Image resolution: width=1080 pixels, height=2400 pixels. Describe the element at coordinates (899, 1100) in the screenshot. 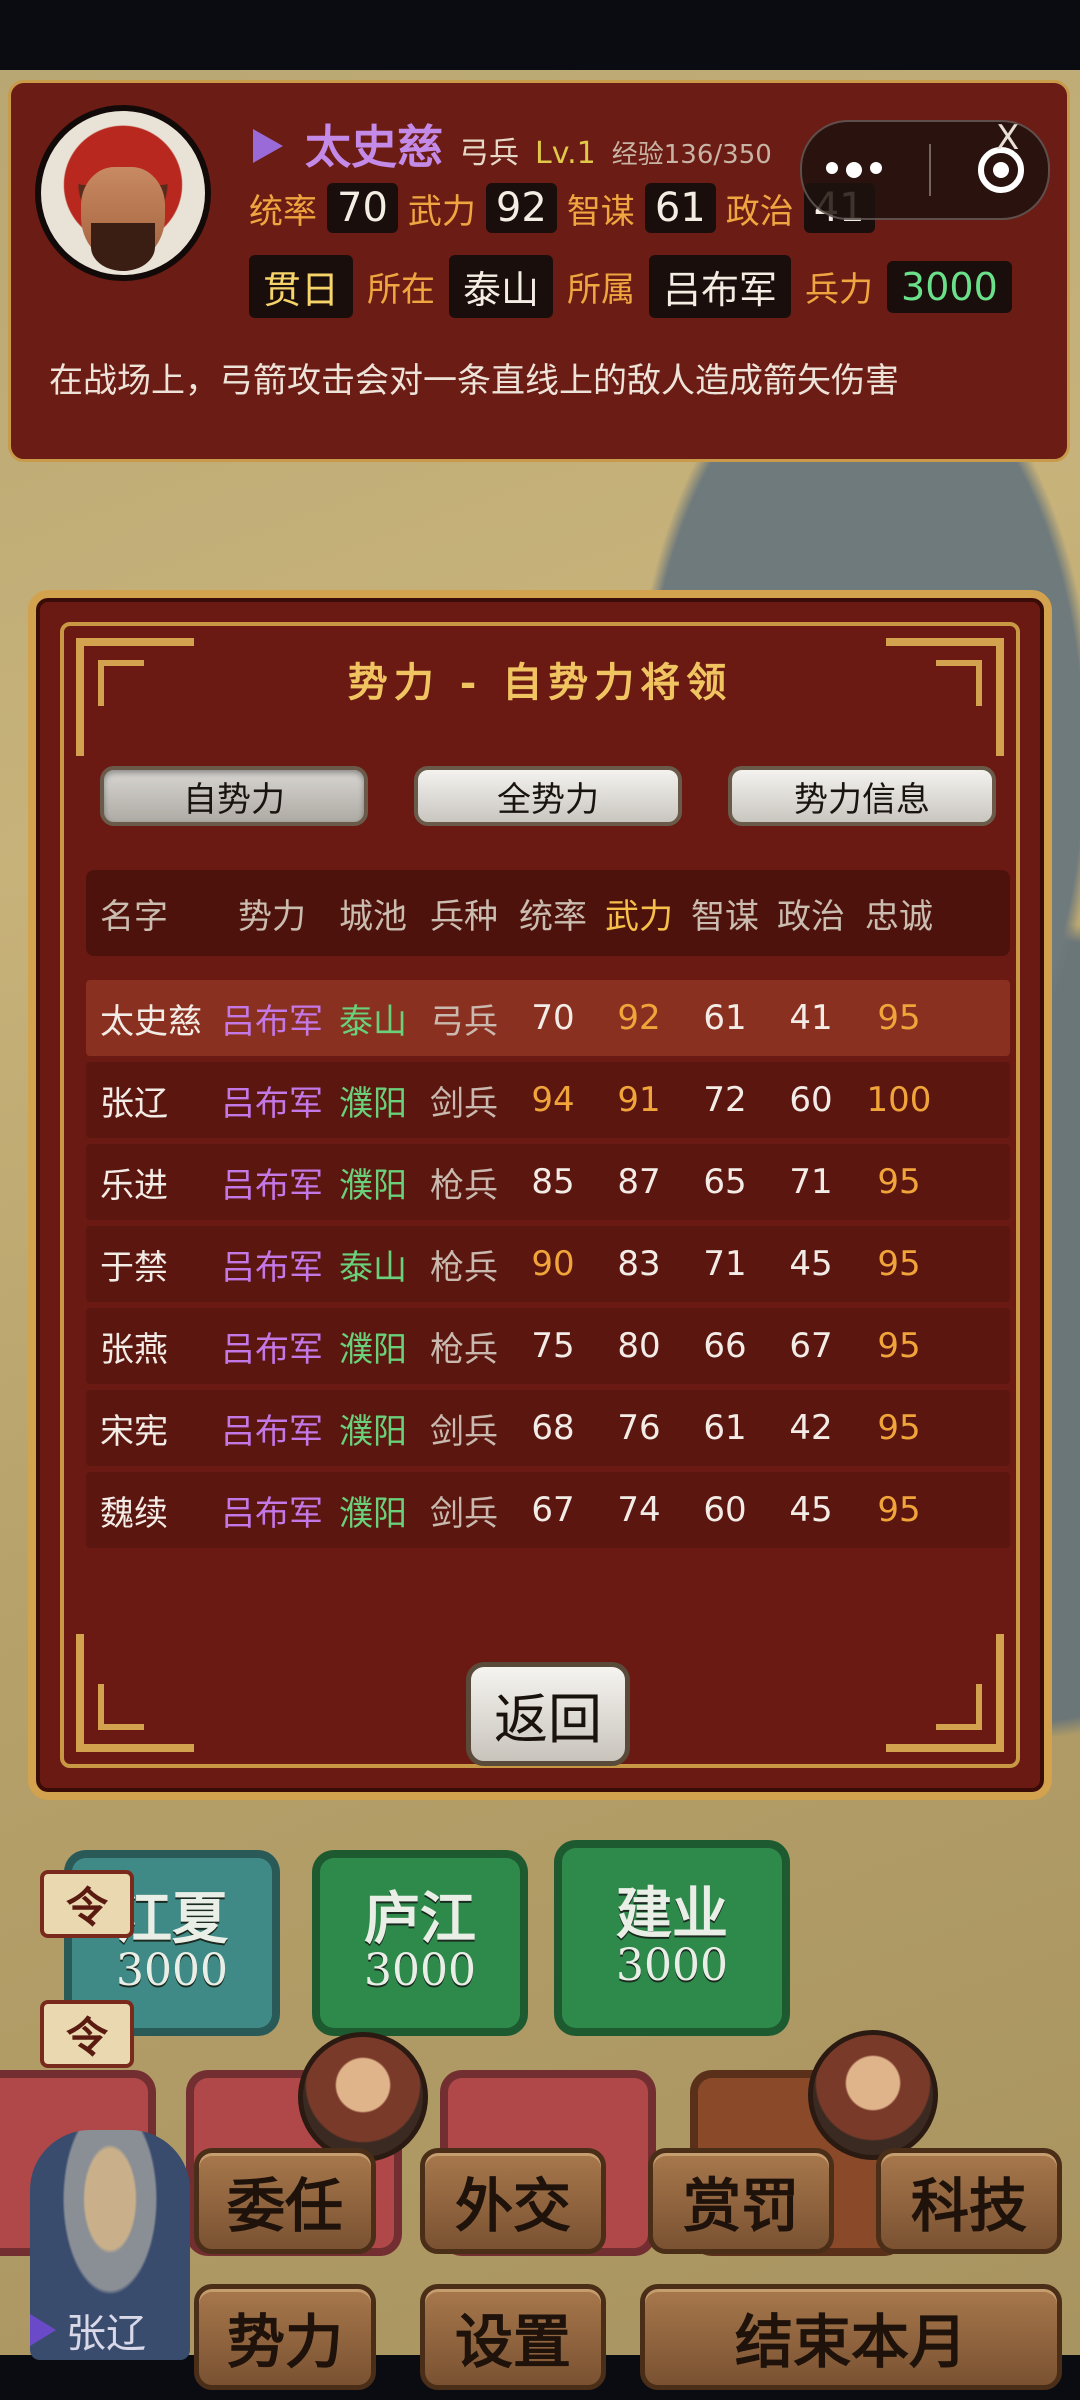

I see `general-loyalty: 100` at that location.